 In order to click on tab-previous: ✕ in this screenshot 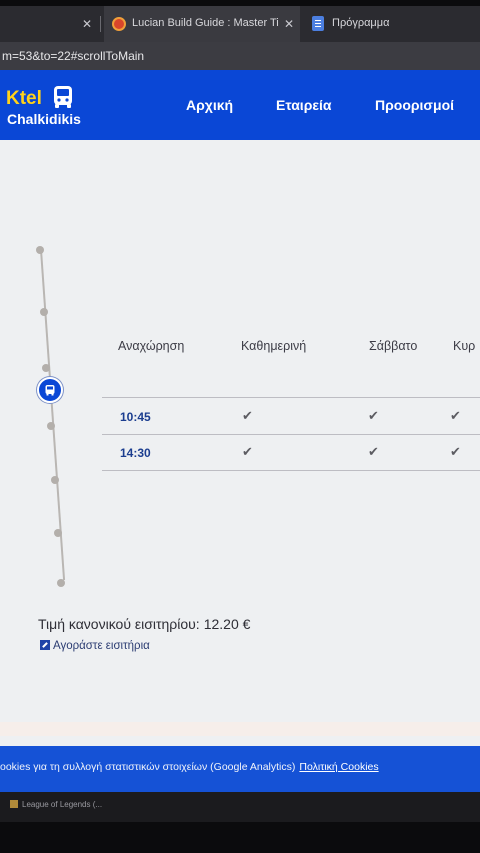, I will do `click(50, 24)`.